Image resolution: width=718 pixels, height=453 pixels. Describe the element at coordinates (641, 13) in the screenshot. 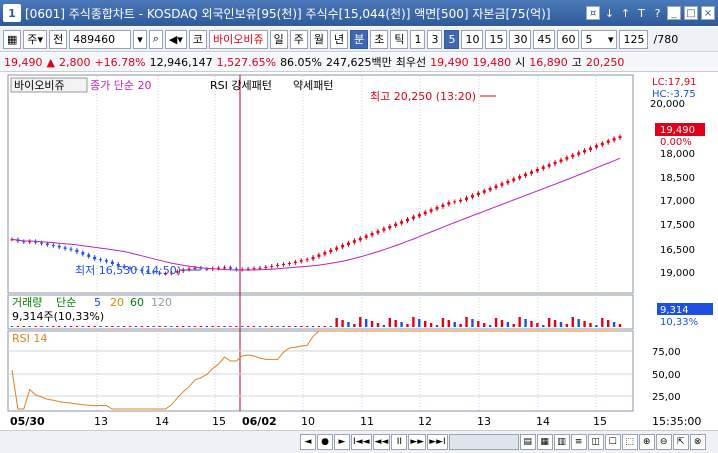

I see `text-icon: T` at that location.